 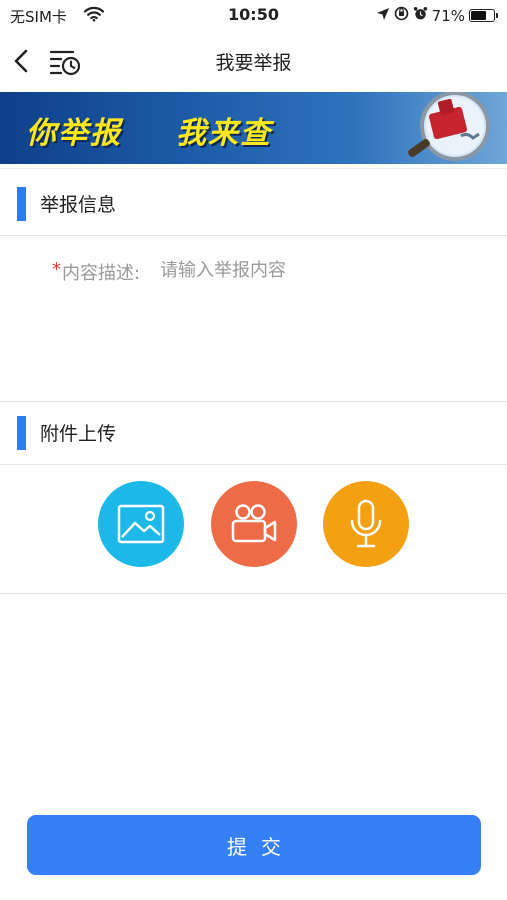 What do you see at coordinates (224, 133) in the screenshot?
I see `banner-slogan-part2: 我来查` at bounding box center [224, 133].